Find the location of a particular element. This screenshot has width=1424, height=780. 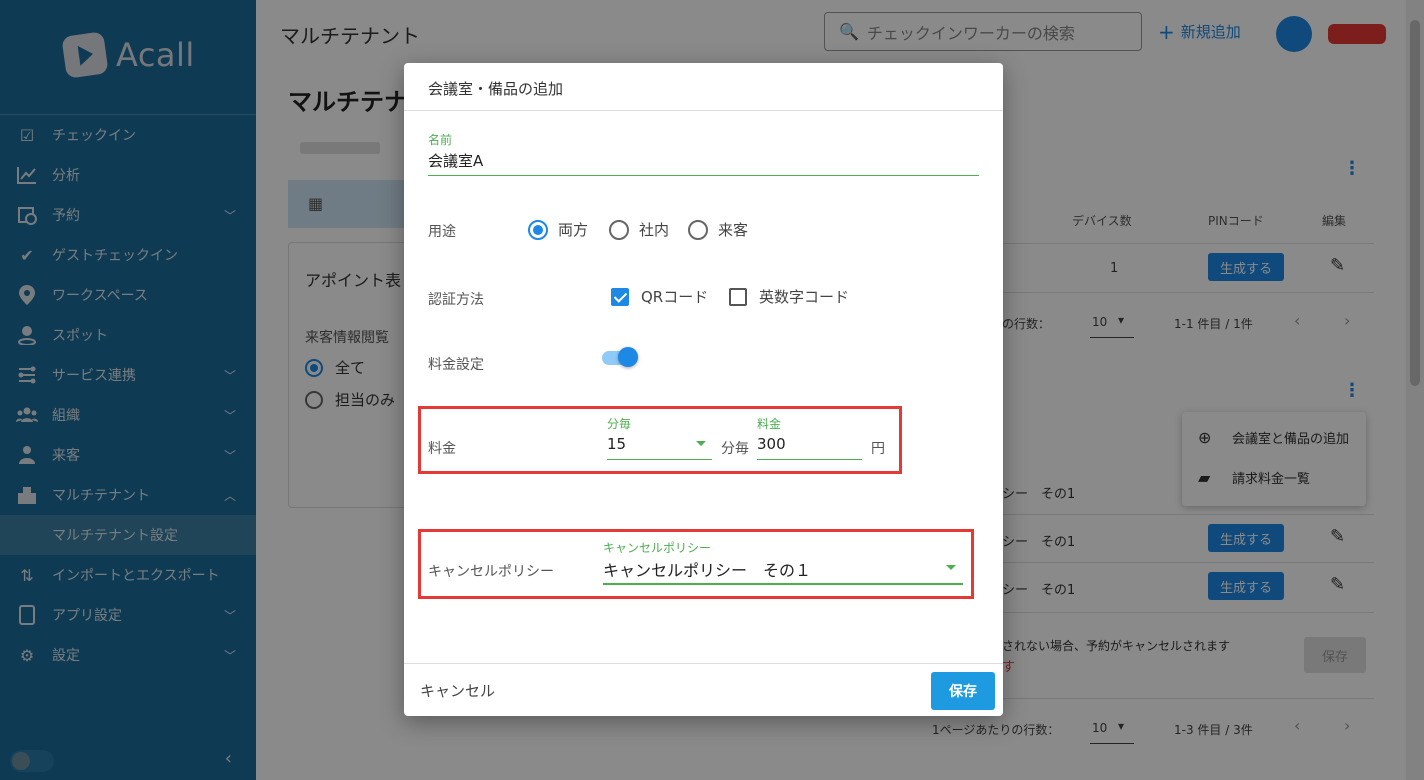

usage-radio-both: 両方 is located at coordinates (558, 229).